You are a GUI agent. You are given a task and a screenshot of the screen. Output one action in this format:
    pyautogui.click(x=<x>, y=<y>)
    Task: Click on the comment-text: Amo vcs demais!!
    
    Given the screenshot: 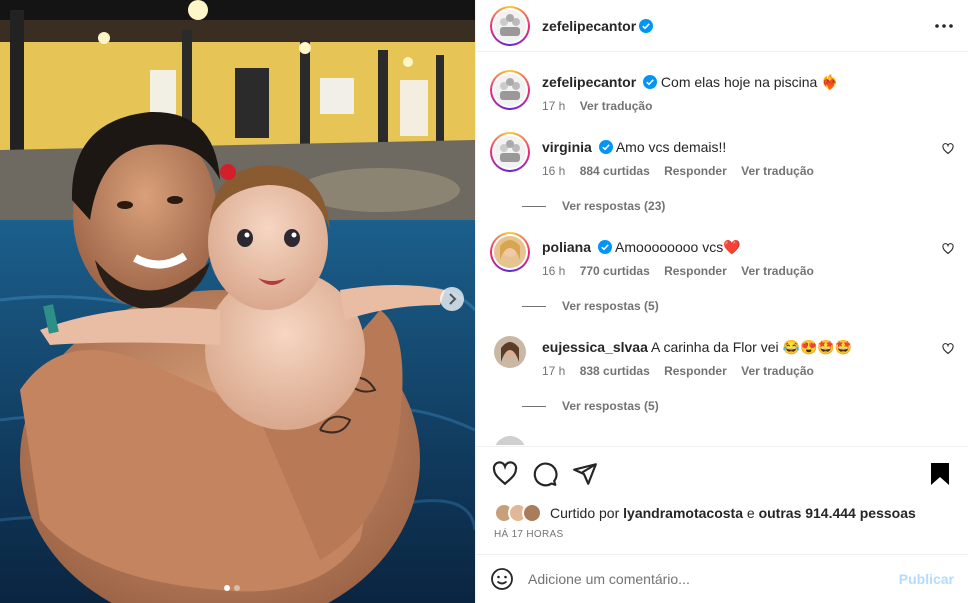 What is the action you would take?
    pyautogui.click(x=671, y=147)
    